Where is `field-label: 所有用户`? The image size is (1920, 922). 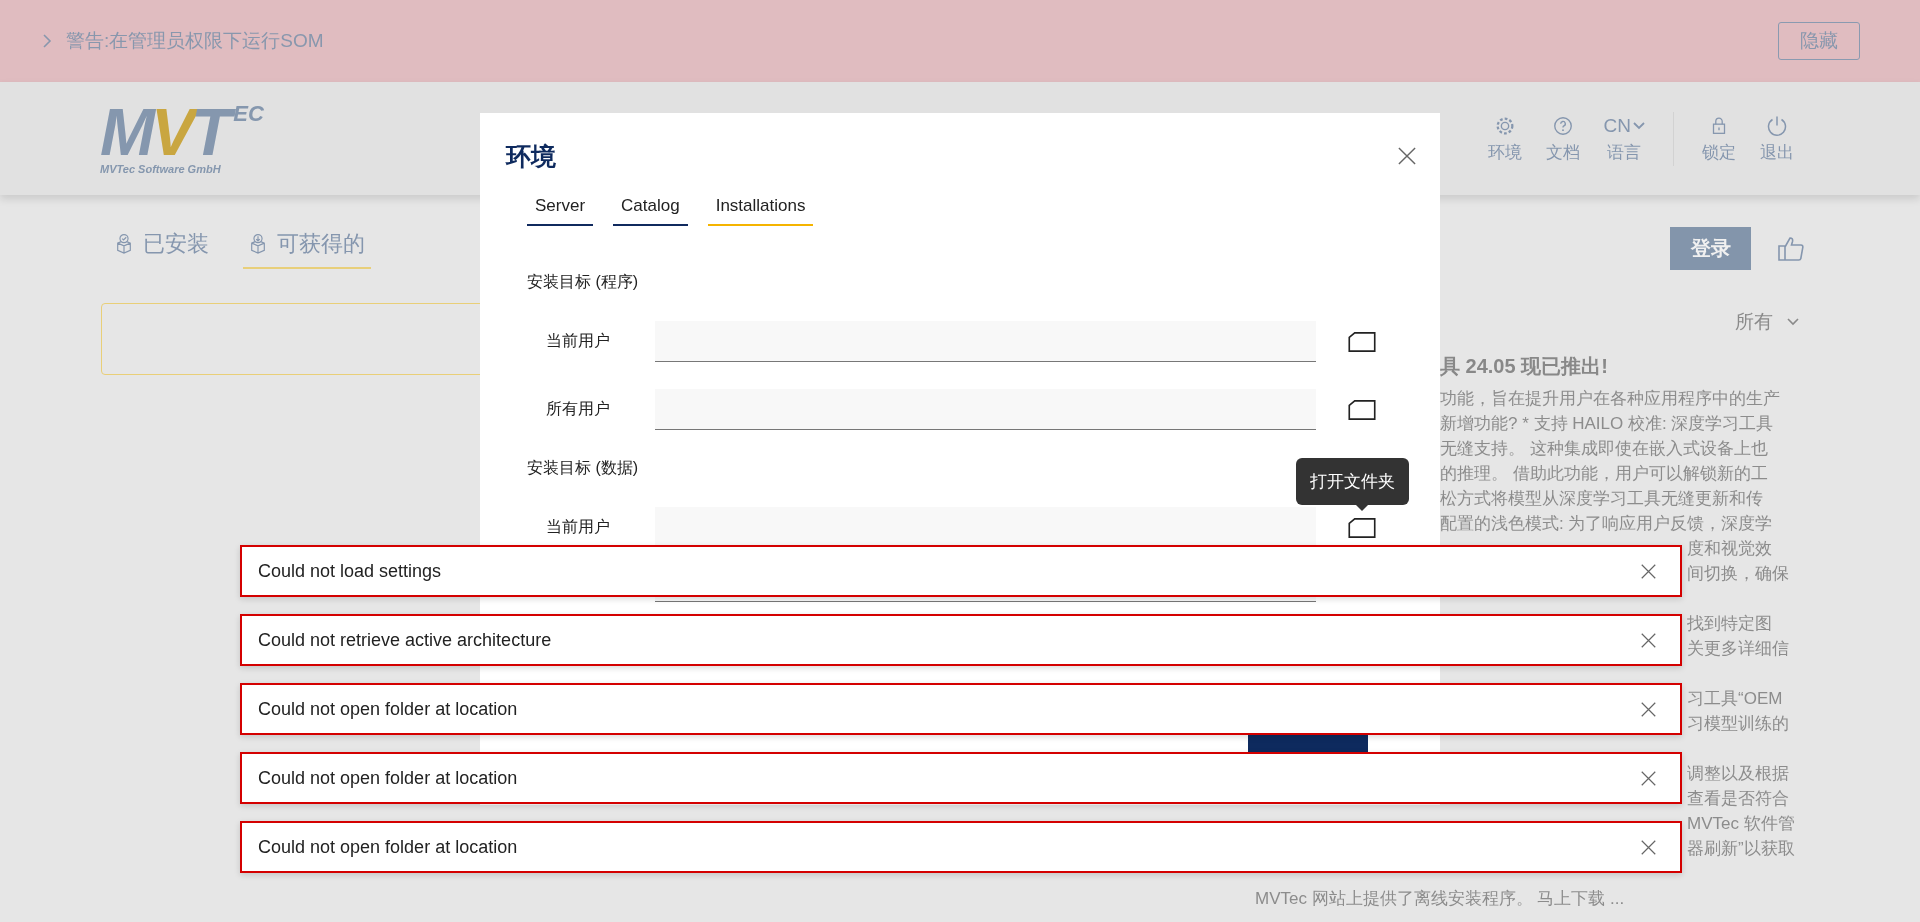 field-label: 所有用户 is located at coordinates (578, 409).